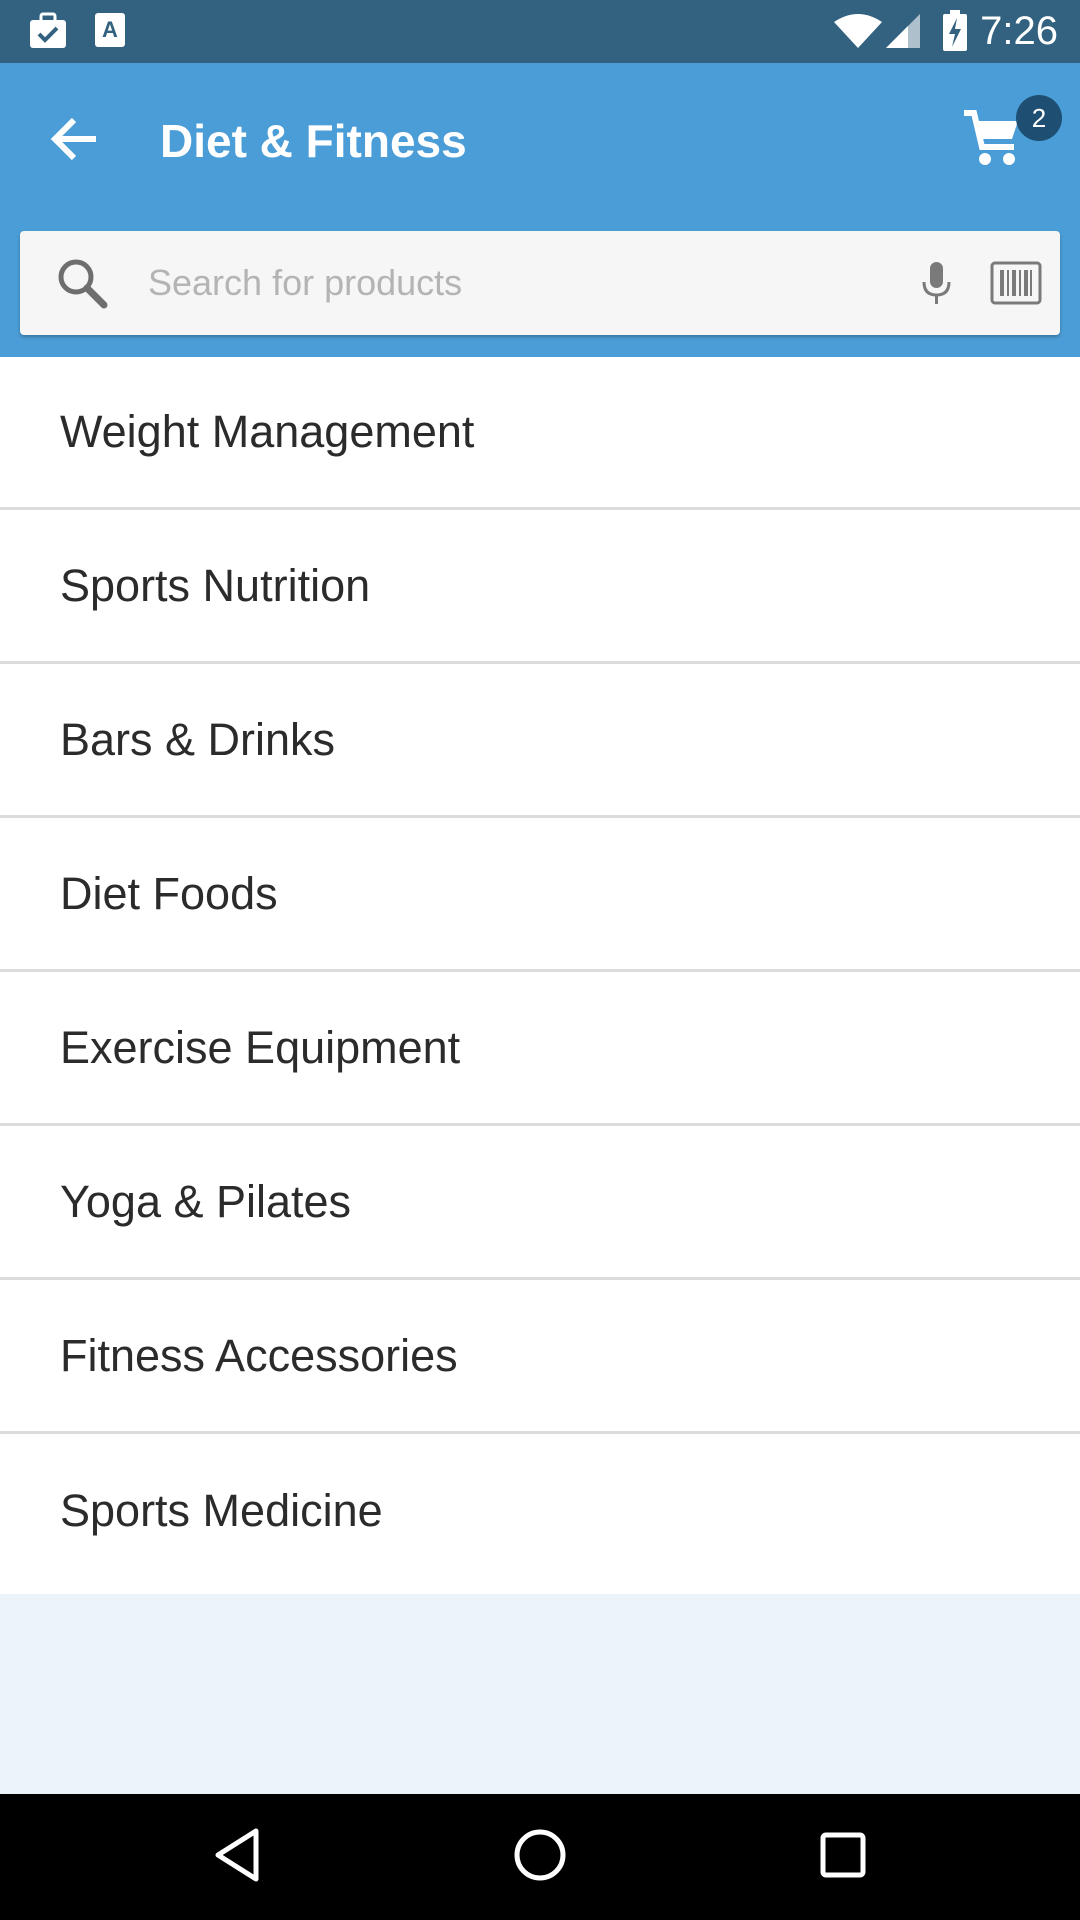 Image resolution: width=1080 pixels, height=1920 pixels. I want to click on status-time: 7:26, so click(1019, 31).